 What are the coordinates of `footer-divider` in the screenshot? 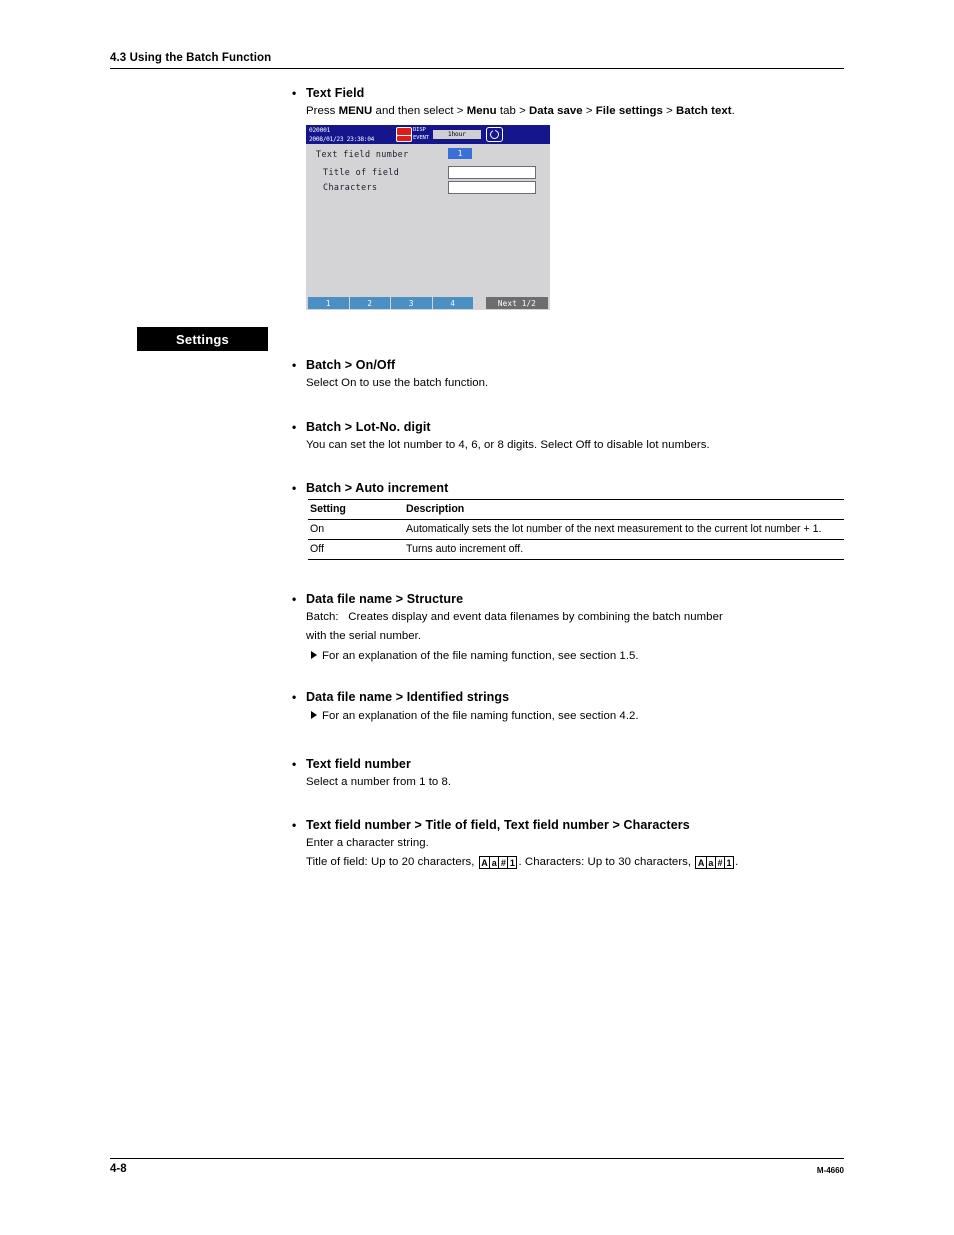 It's located at (477, 1158).